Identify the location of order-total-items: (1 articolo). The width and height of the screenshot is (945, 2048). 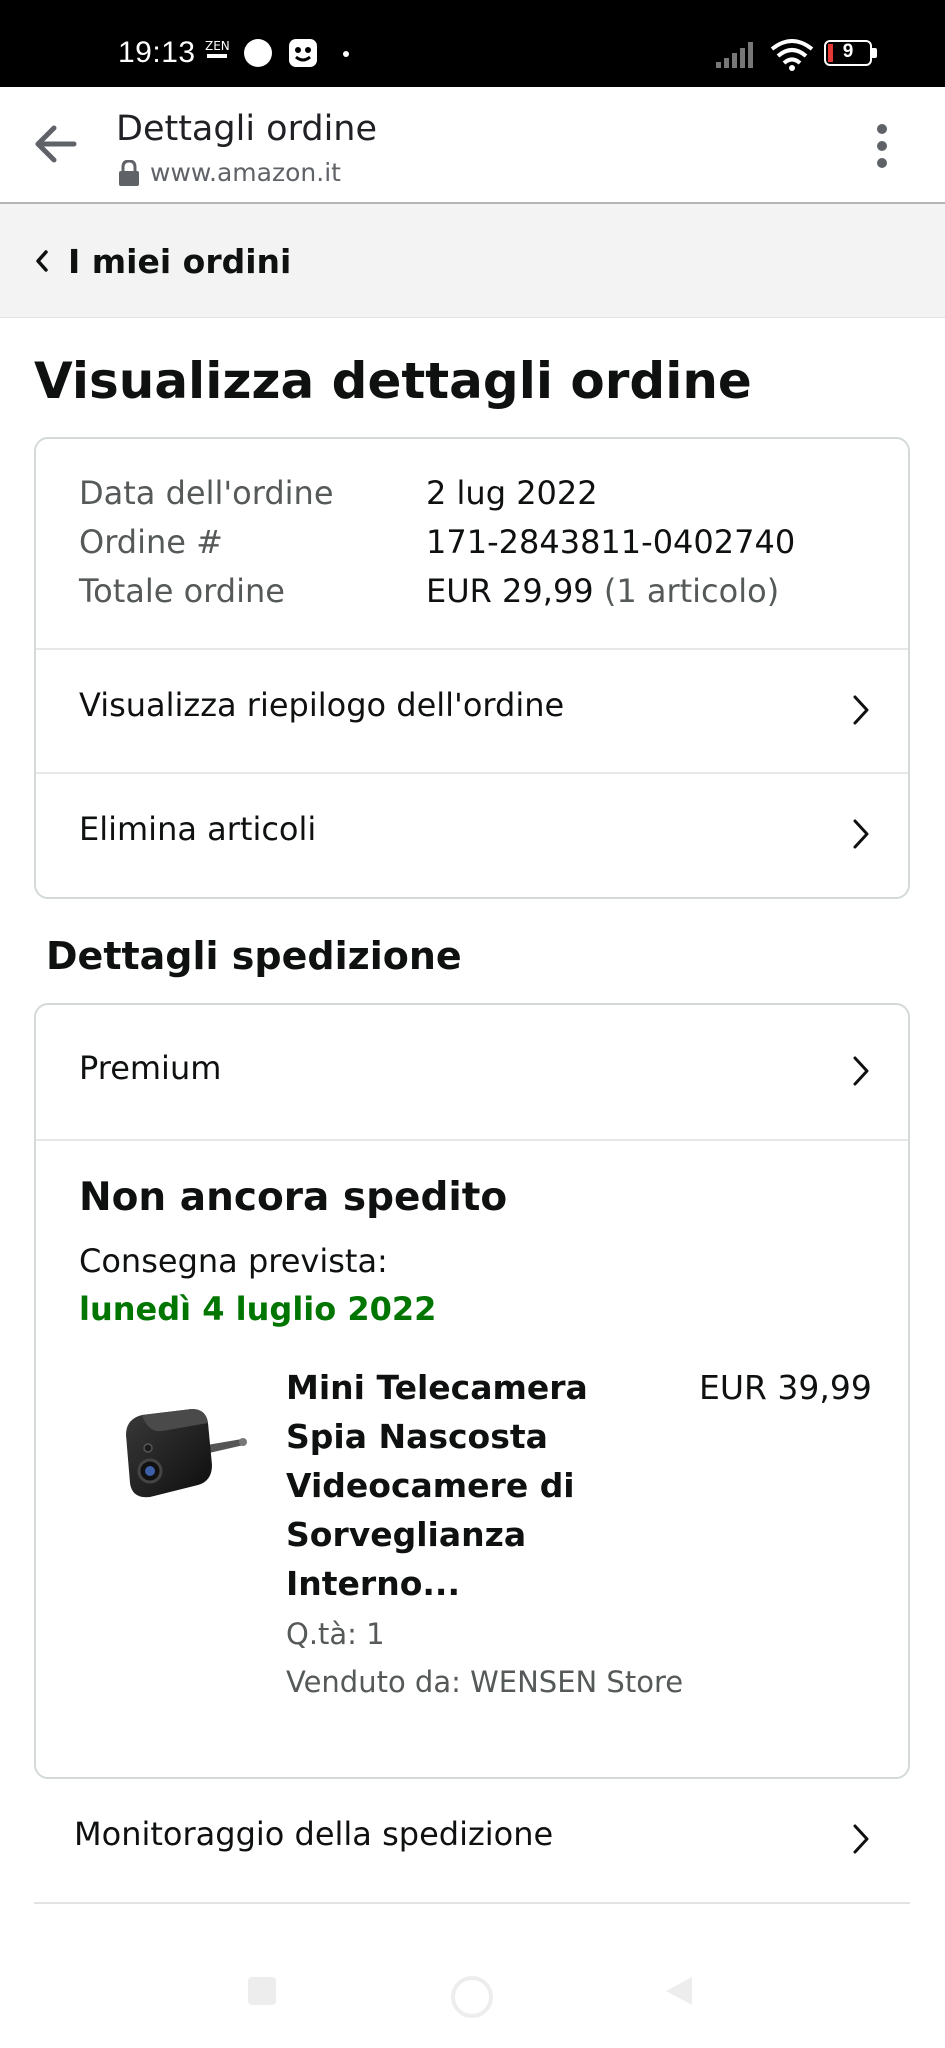
(691, 591).